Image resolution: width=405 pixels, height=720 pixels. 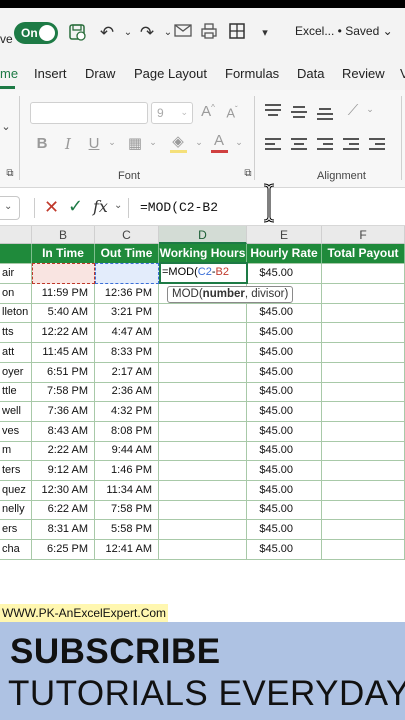 What do you see at coordinates (127, 490) in the screenshot?
I see `out-time-cell: 11:34 AM` at bounding box center [127, 490].